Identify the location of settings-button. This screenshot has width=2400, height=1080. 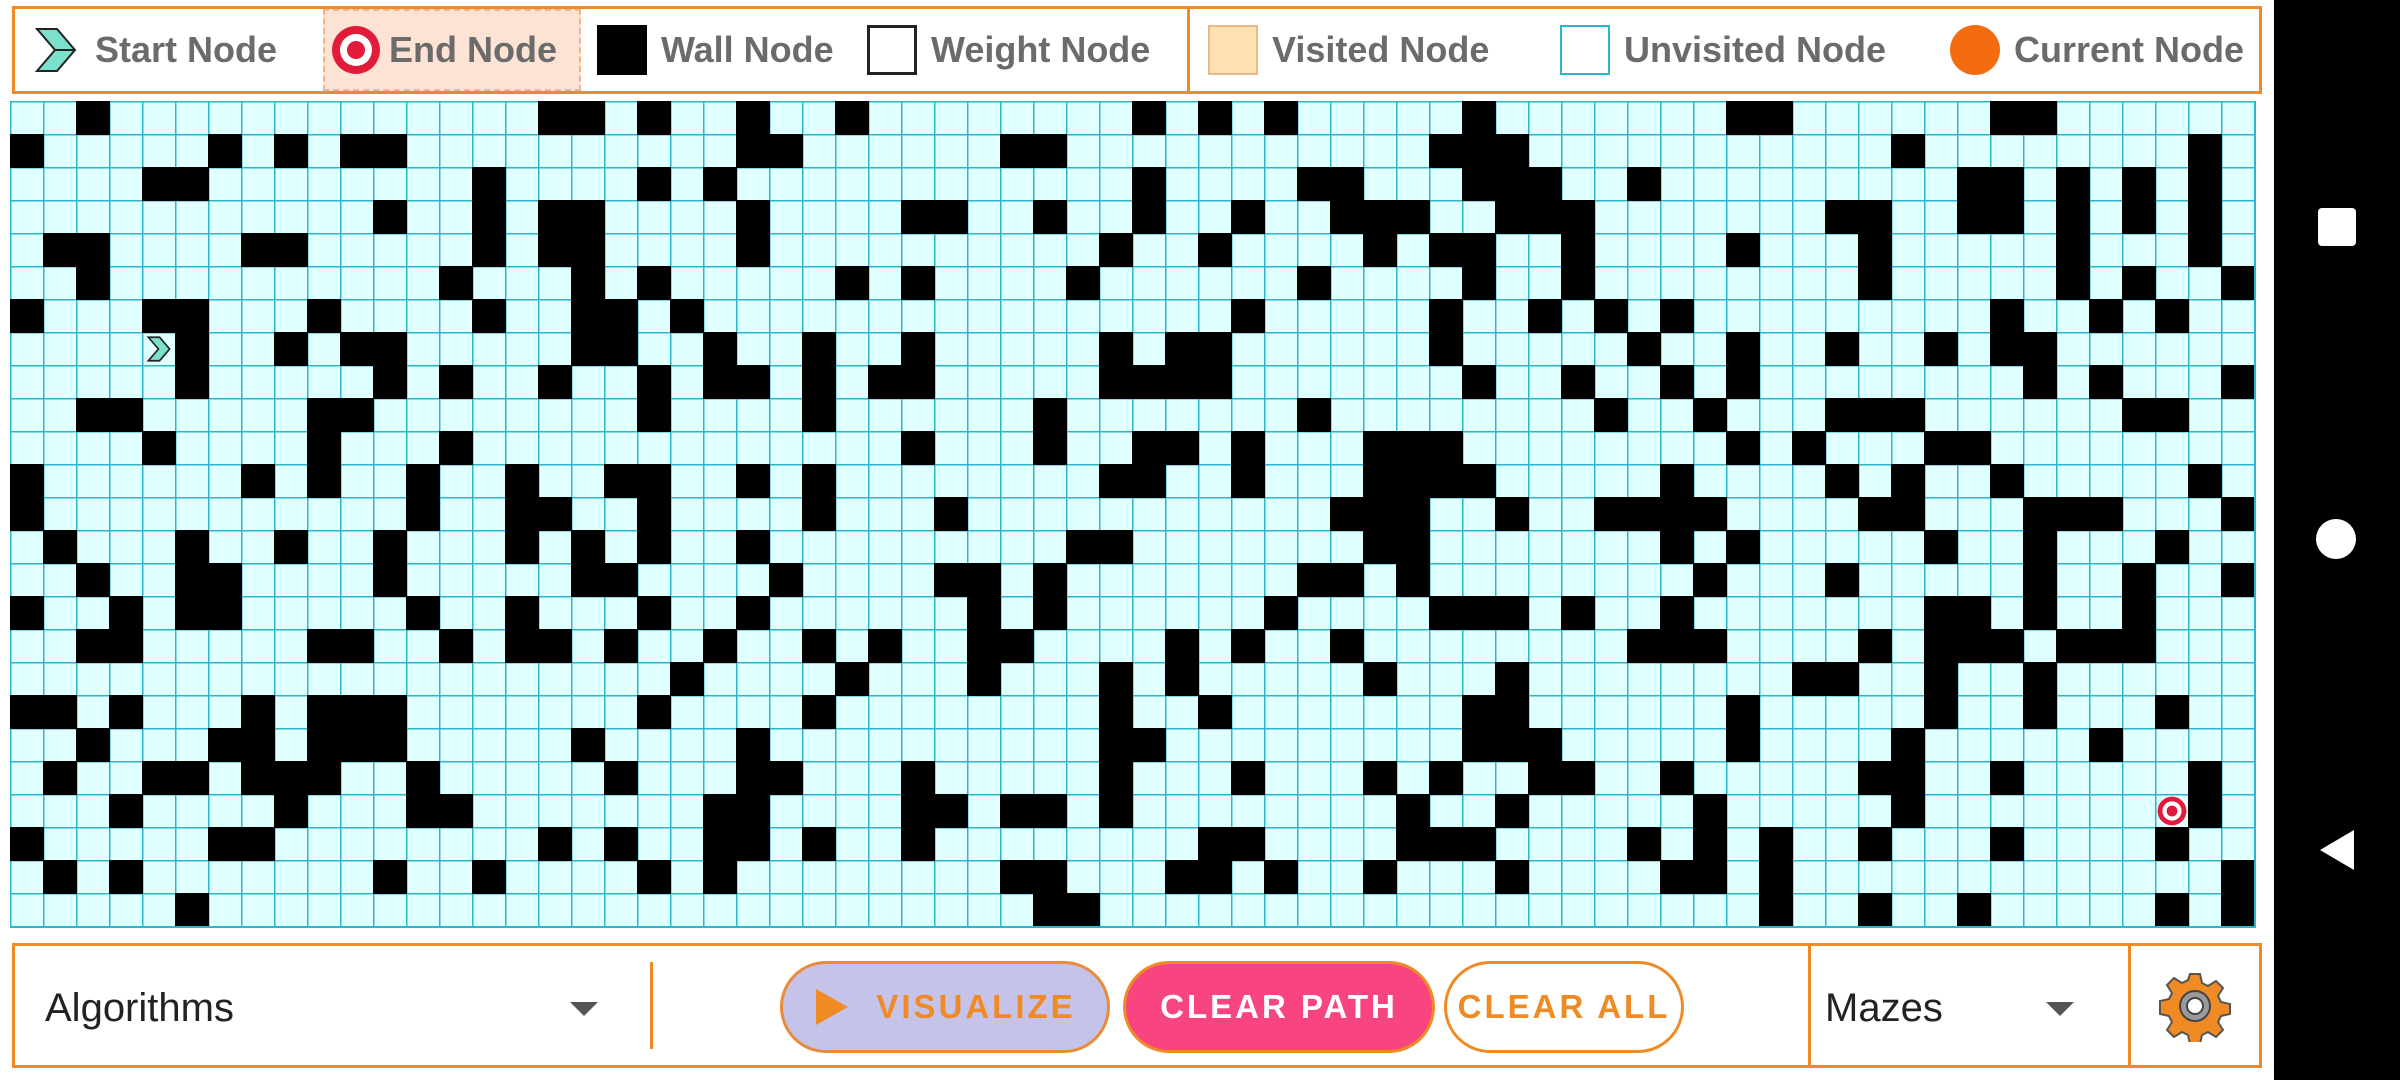
(2195, 1005).